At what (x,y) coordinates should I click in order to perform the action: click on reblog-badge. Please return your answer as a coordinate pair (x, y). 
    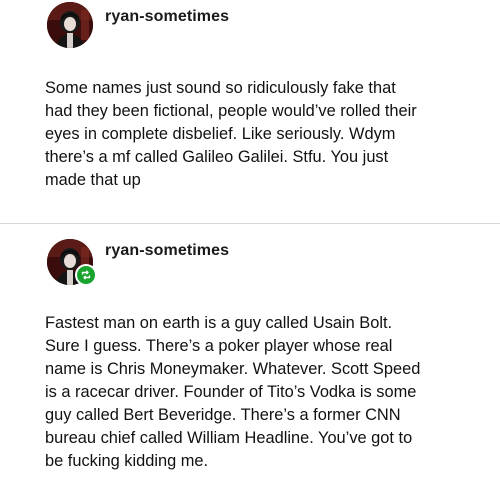
    Looking at the image, I should click on (86, 275).